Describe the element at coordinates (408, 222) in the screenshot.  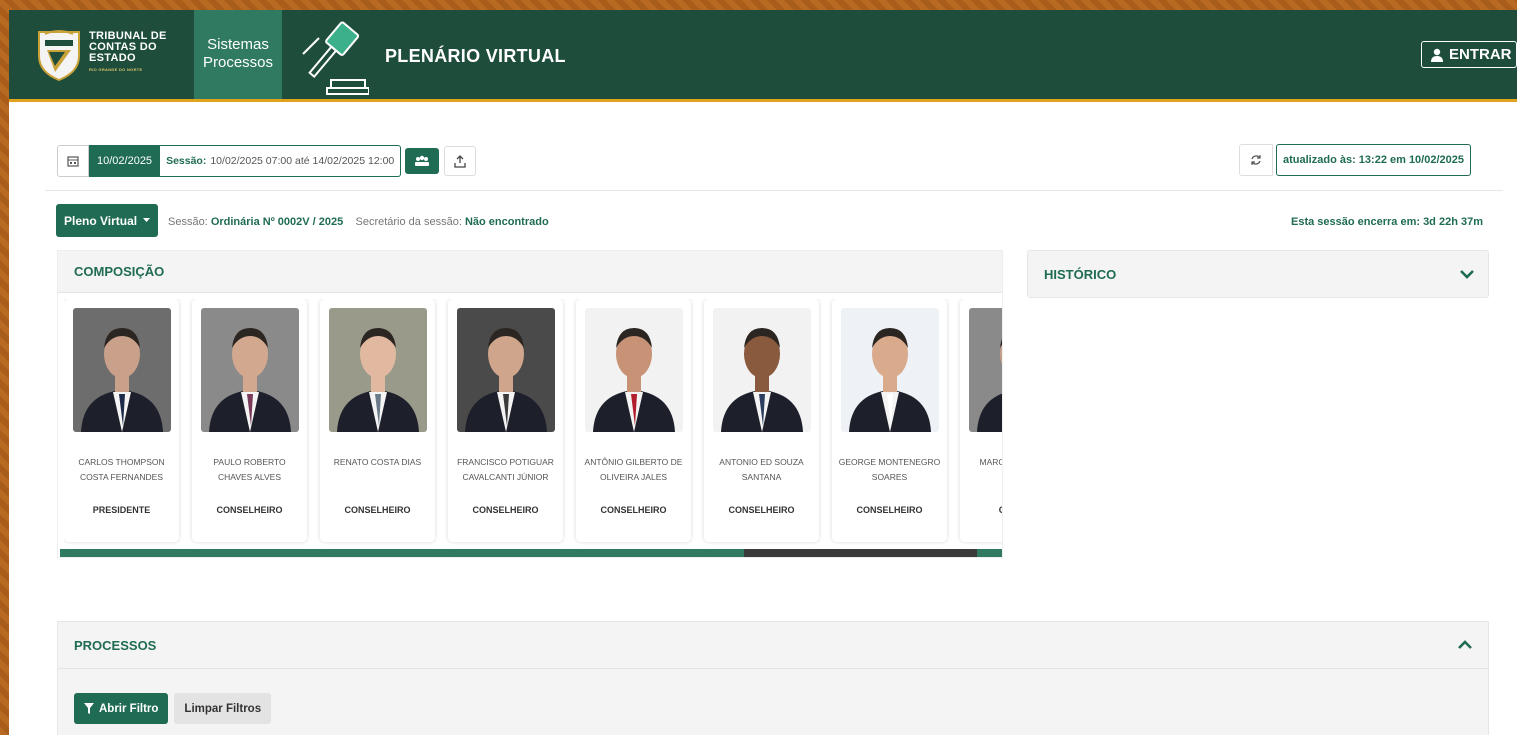
I see `secretary-prefix: Secretário da sessão:` at that location.